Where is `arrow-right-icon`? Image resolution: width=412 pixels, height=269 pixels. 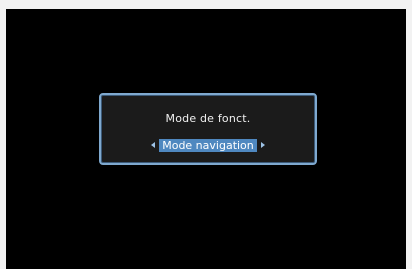
arrow-right-icon is located at coordinates (262, 145).